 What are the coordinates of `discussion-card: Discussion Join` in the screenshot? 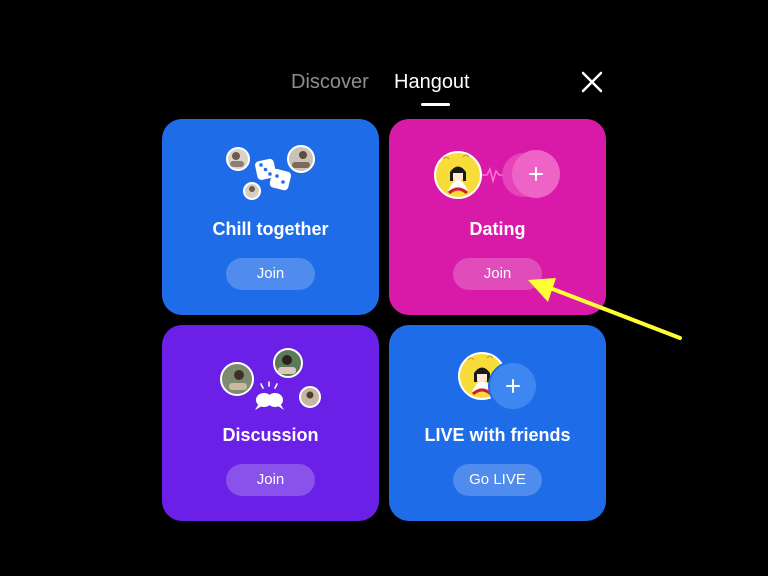 It's located at (270, 423).